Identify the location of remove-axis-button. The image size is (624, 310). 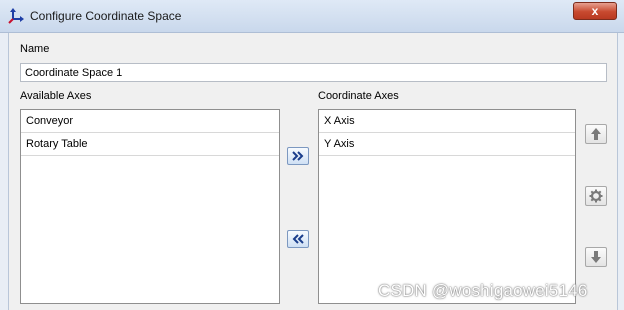
(298, 239).